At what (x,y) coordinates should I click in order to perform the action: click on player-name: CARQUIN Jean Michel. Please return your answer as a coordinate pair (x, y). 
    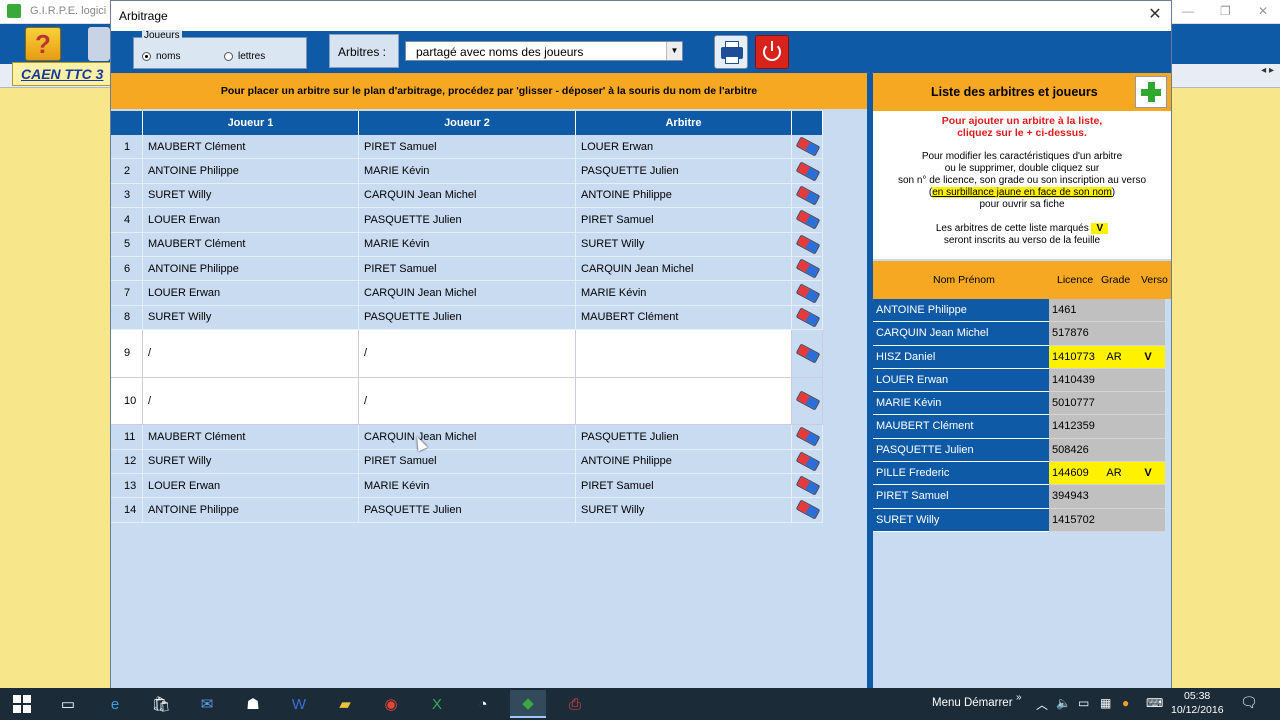
    Looking at the image, I should click on (961, 334).